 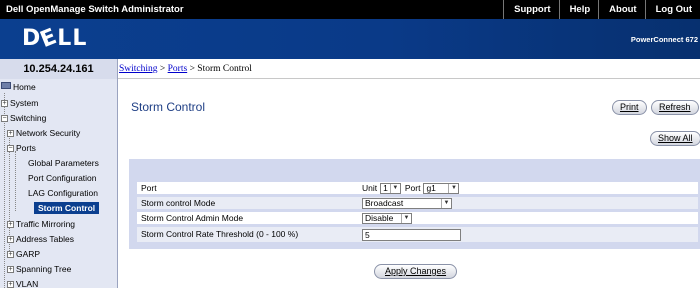 I want to click on threshold-input: 5, so click(x=411, y=234).